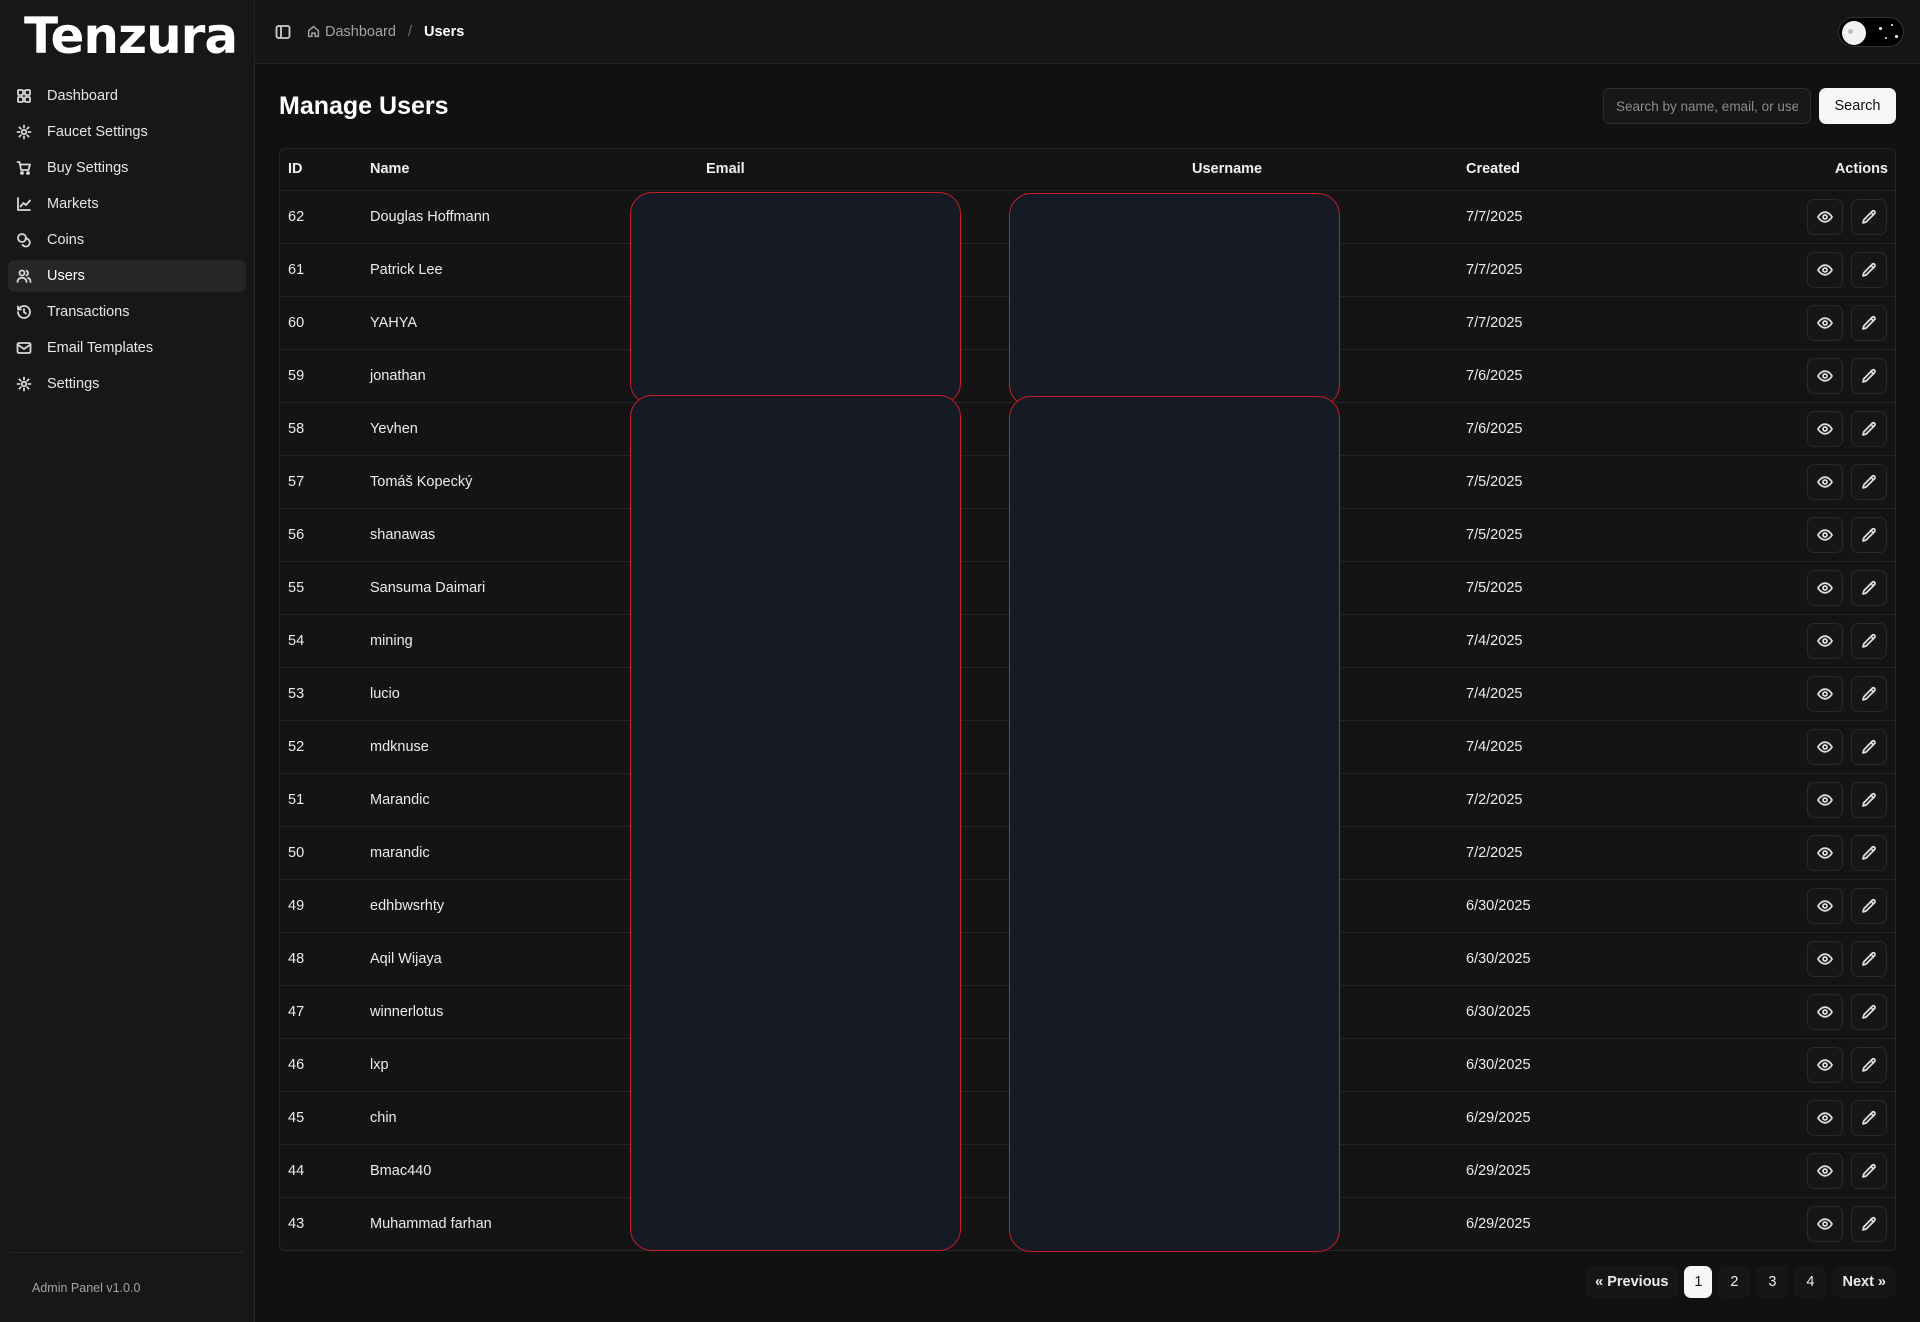 Image resolution: width=1920 pixels, height=1322 pixels. What do you see at coordinates (1087, 32) in the screenshot?
I see `top-bar: Dashboard / Users` at bounding box center [1087, 32].